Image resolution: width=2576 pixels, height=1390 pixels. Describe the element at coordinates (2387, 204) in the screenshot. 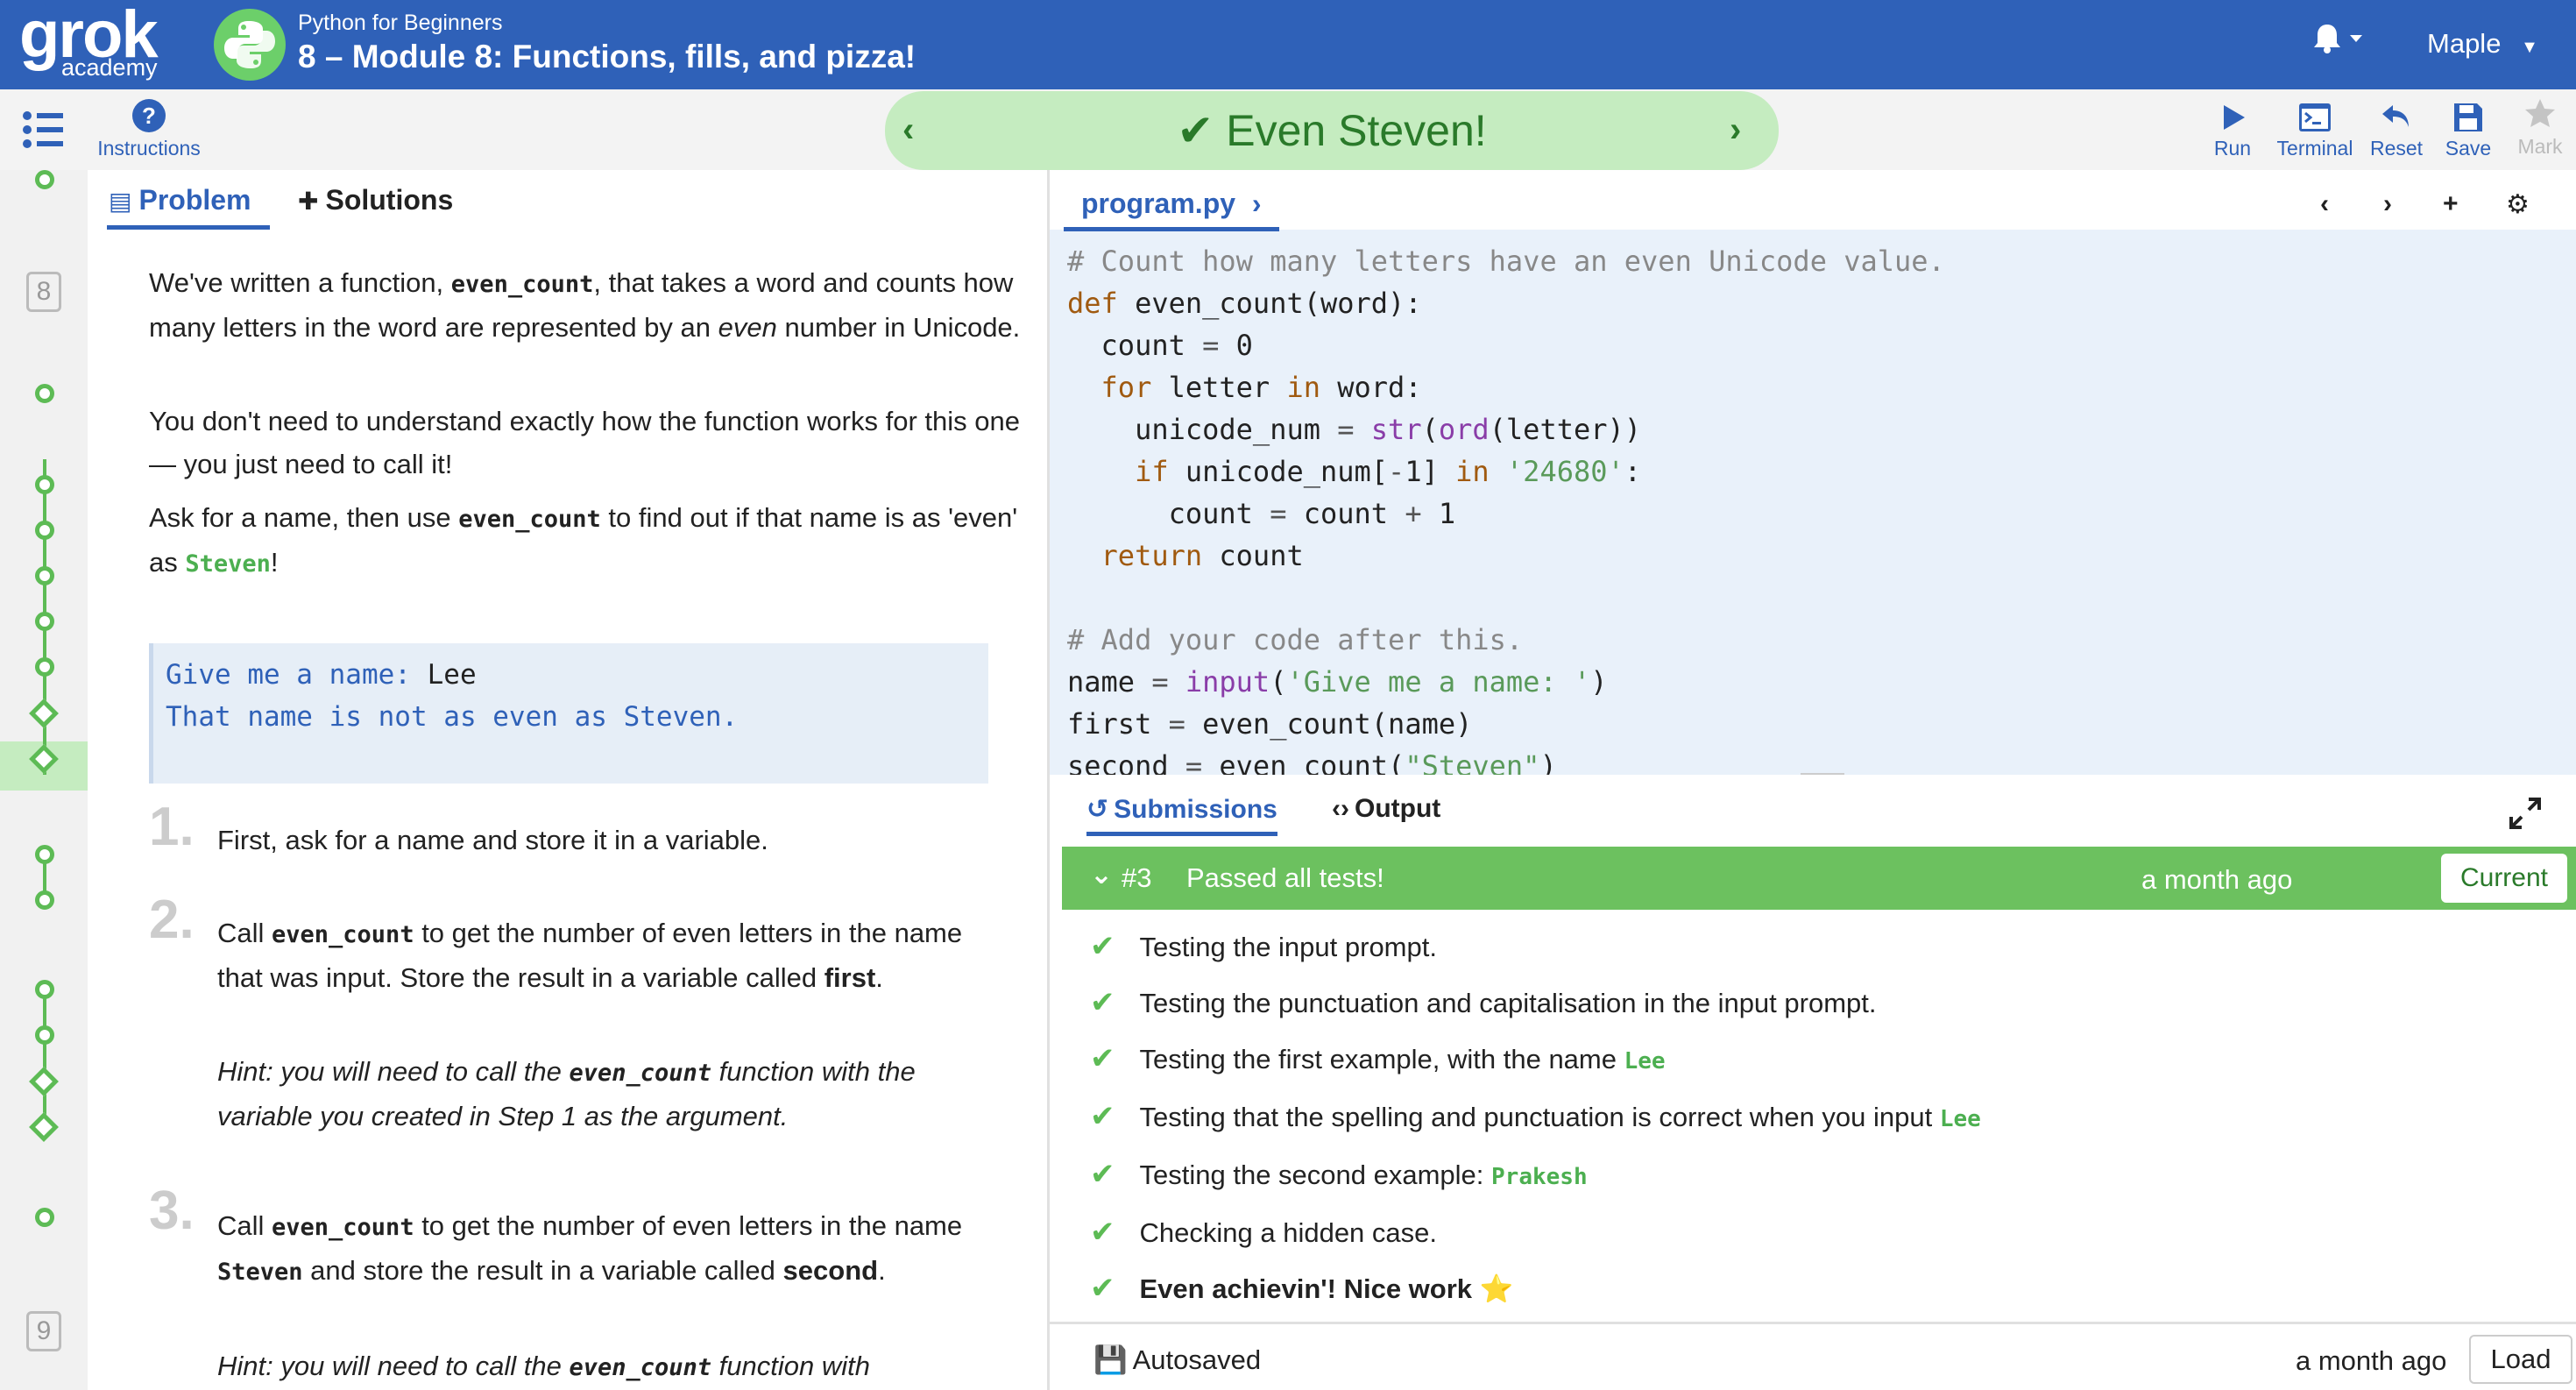

I see `next-file-arrow-icon: ›` at that location.